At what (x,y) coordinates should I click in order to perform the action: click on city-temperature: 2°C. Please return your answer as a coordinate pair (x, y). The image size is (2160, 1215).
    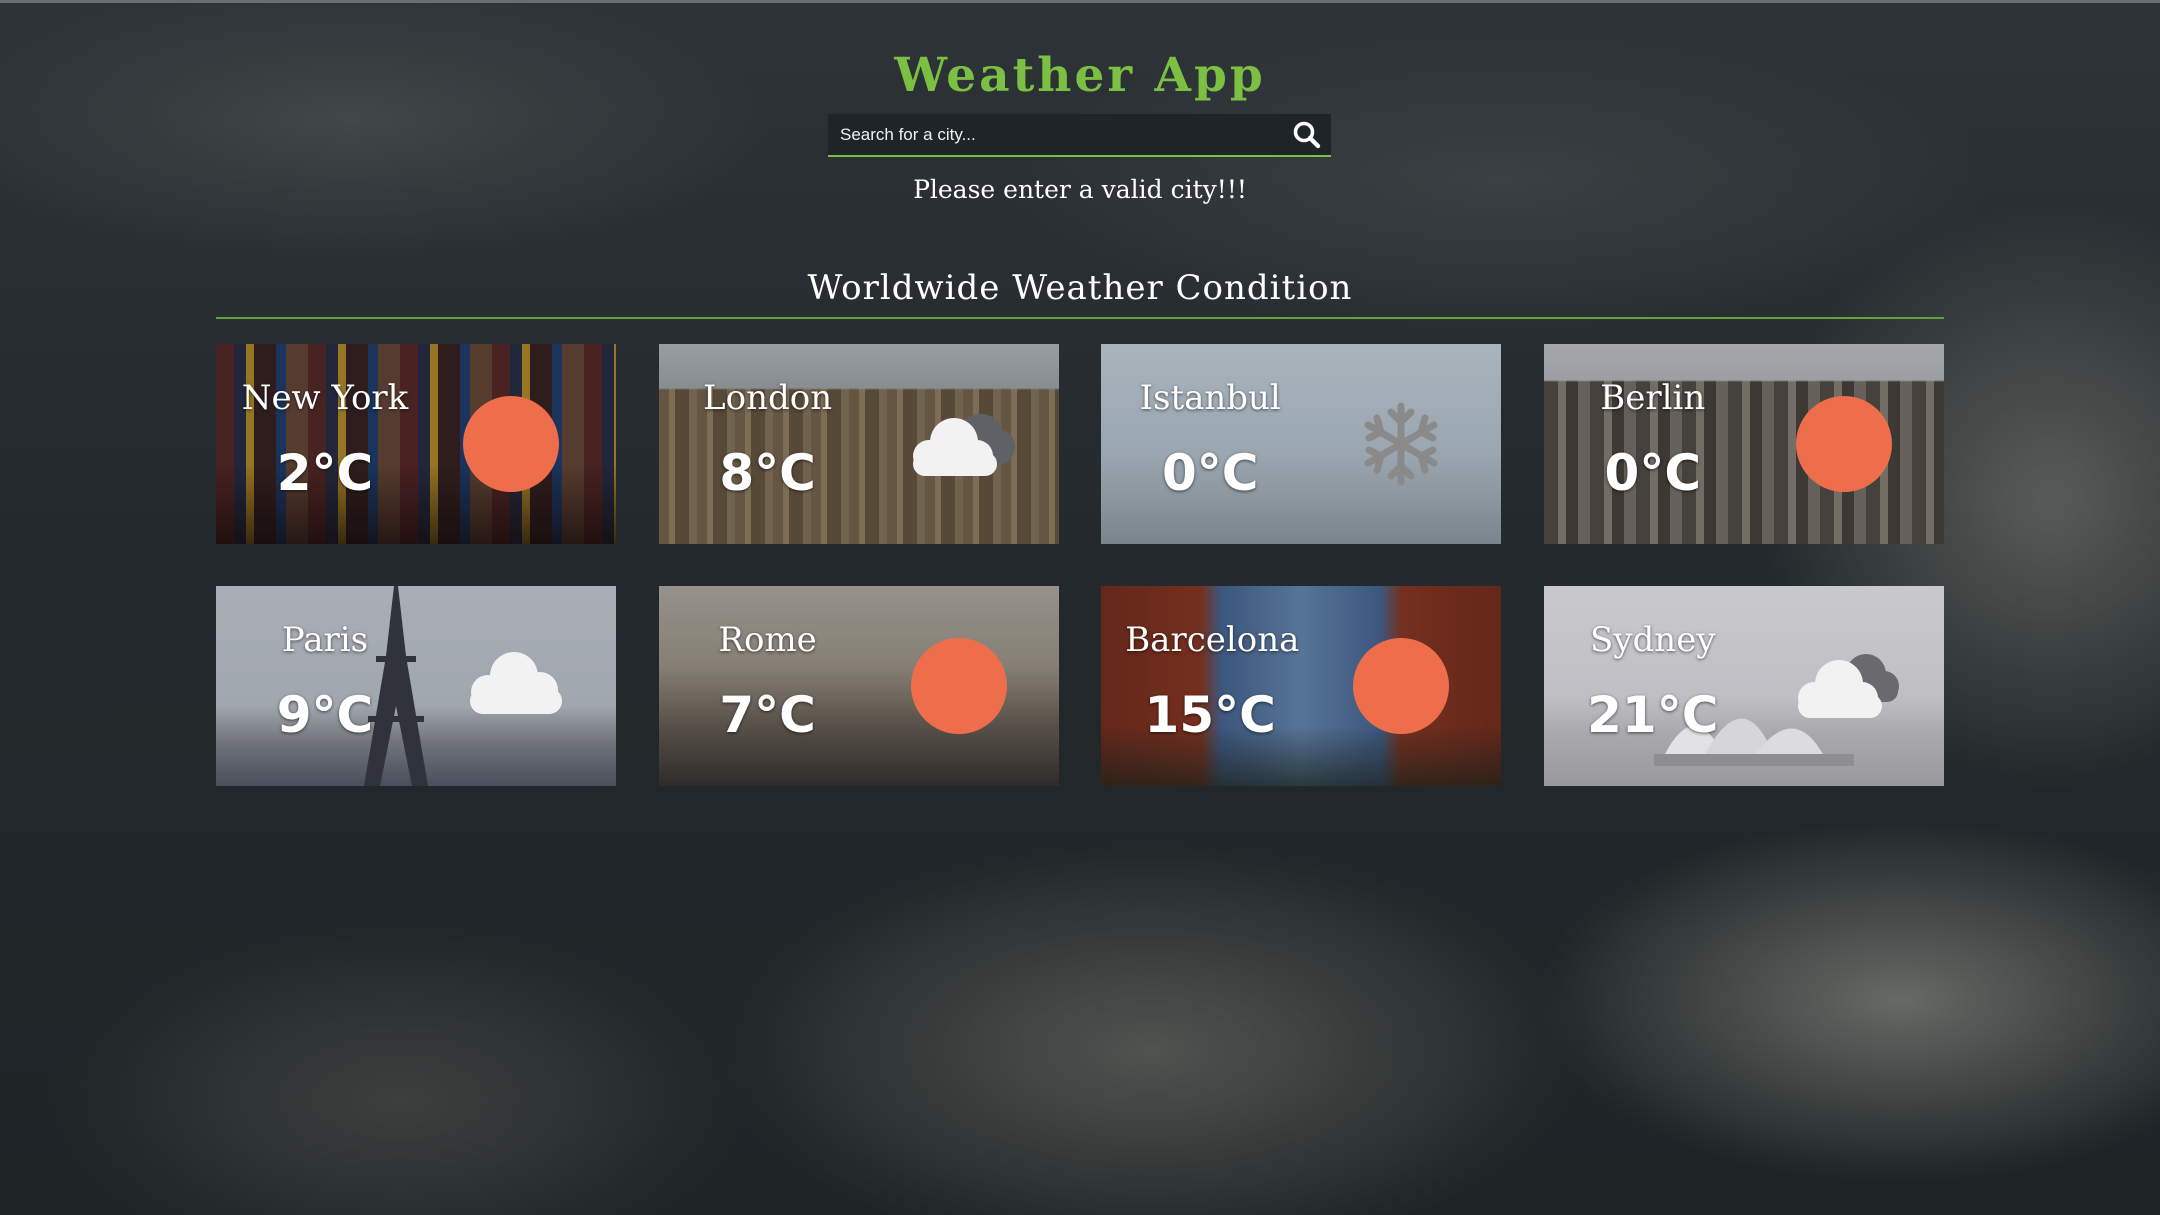
    Looking at the image, I should click on (325, 473).